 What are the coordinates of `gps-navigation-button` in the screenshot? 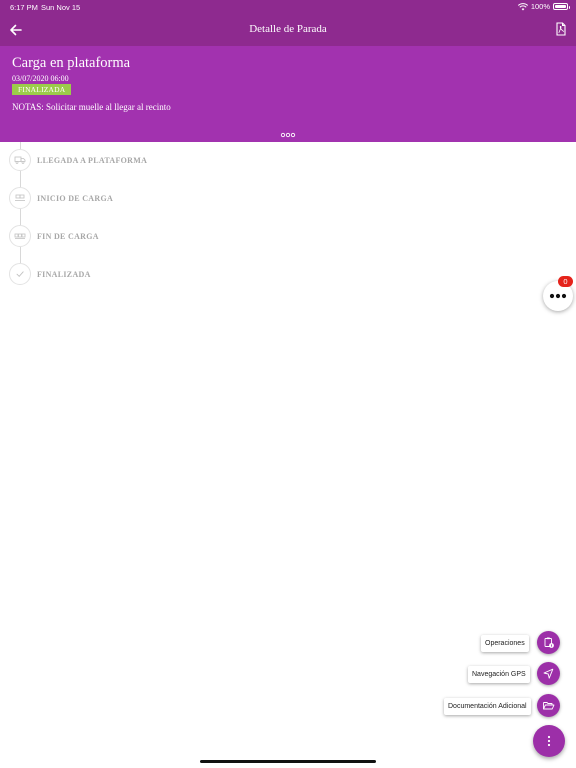 It's located at (548, 673).